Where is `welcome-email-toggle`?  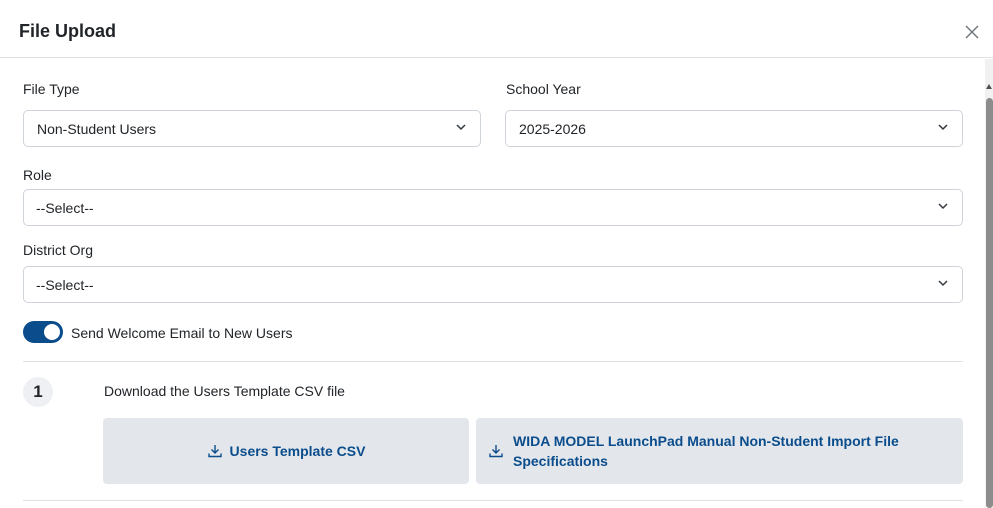 welcome-email-toggle is located at coordinates (43, 332).